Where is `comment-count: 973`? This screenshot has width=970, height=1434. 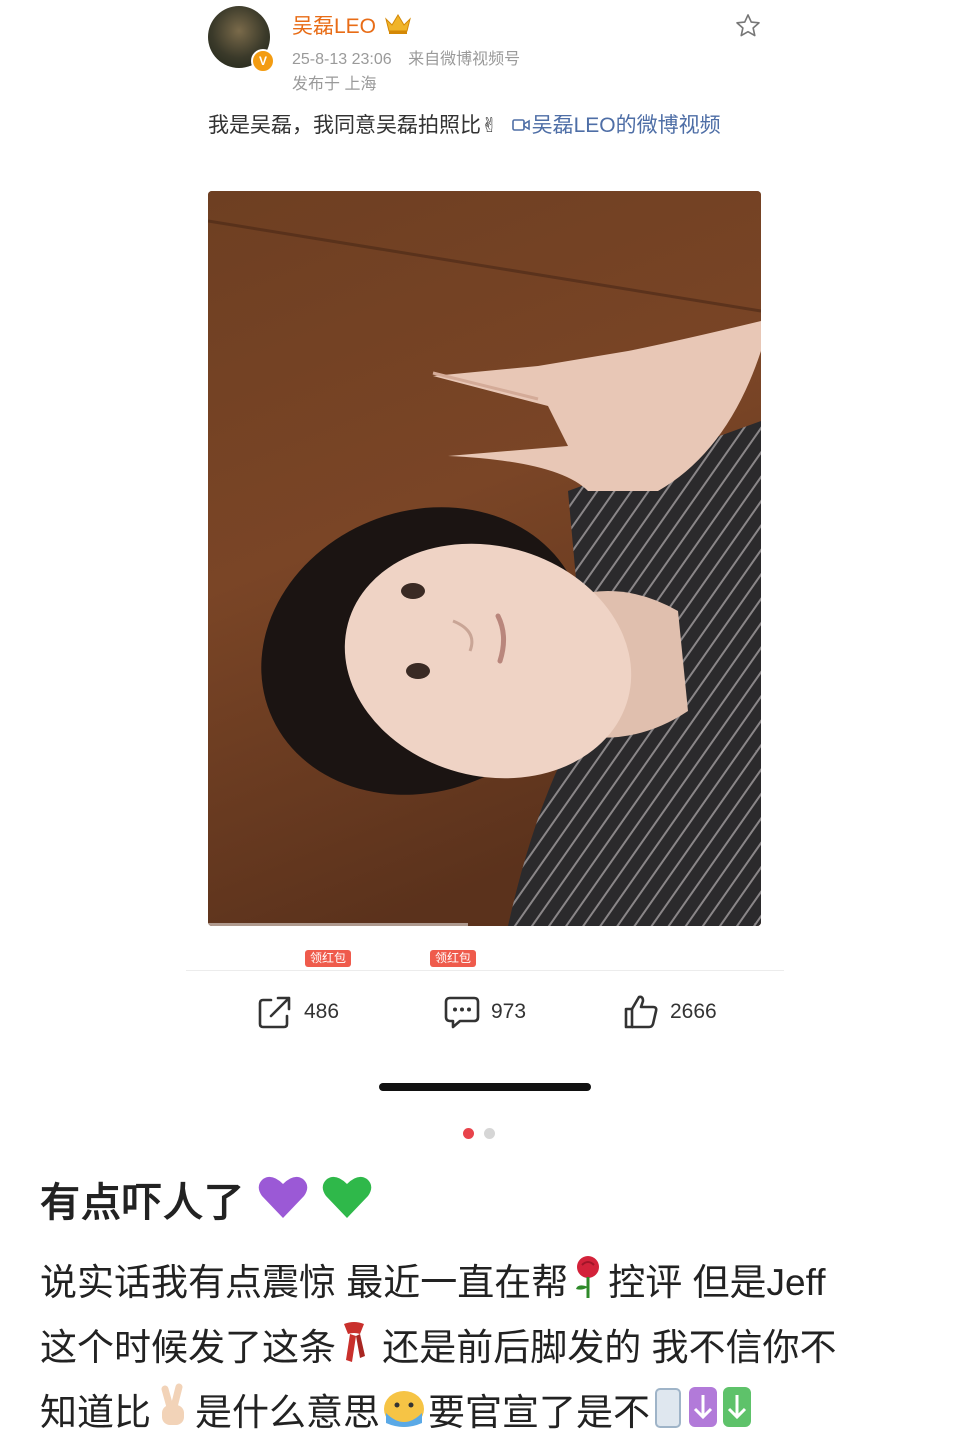 comment-count: 973 is located at coordinates (509, 1011).